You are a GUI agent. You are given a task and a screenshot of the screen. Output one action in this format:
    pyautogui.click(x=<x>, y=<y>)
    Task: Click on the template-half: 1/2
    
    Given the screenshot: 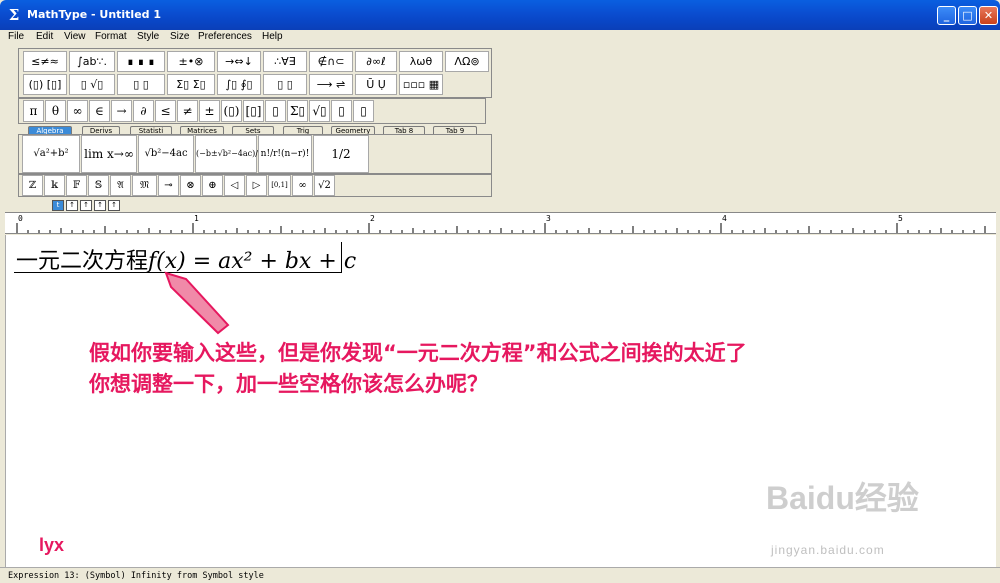 What is the action you would take?
    pyautogui.click(x=341, y=154)
    